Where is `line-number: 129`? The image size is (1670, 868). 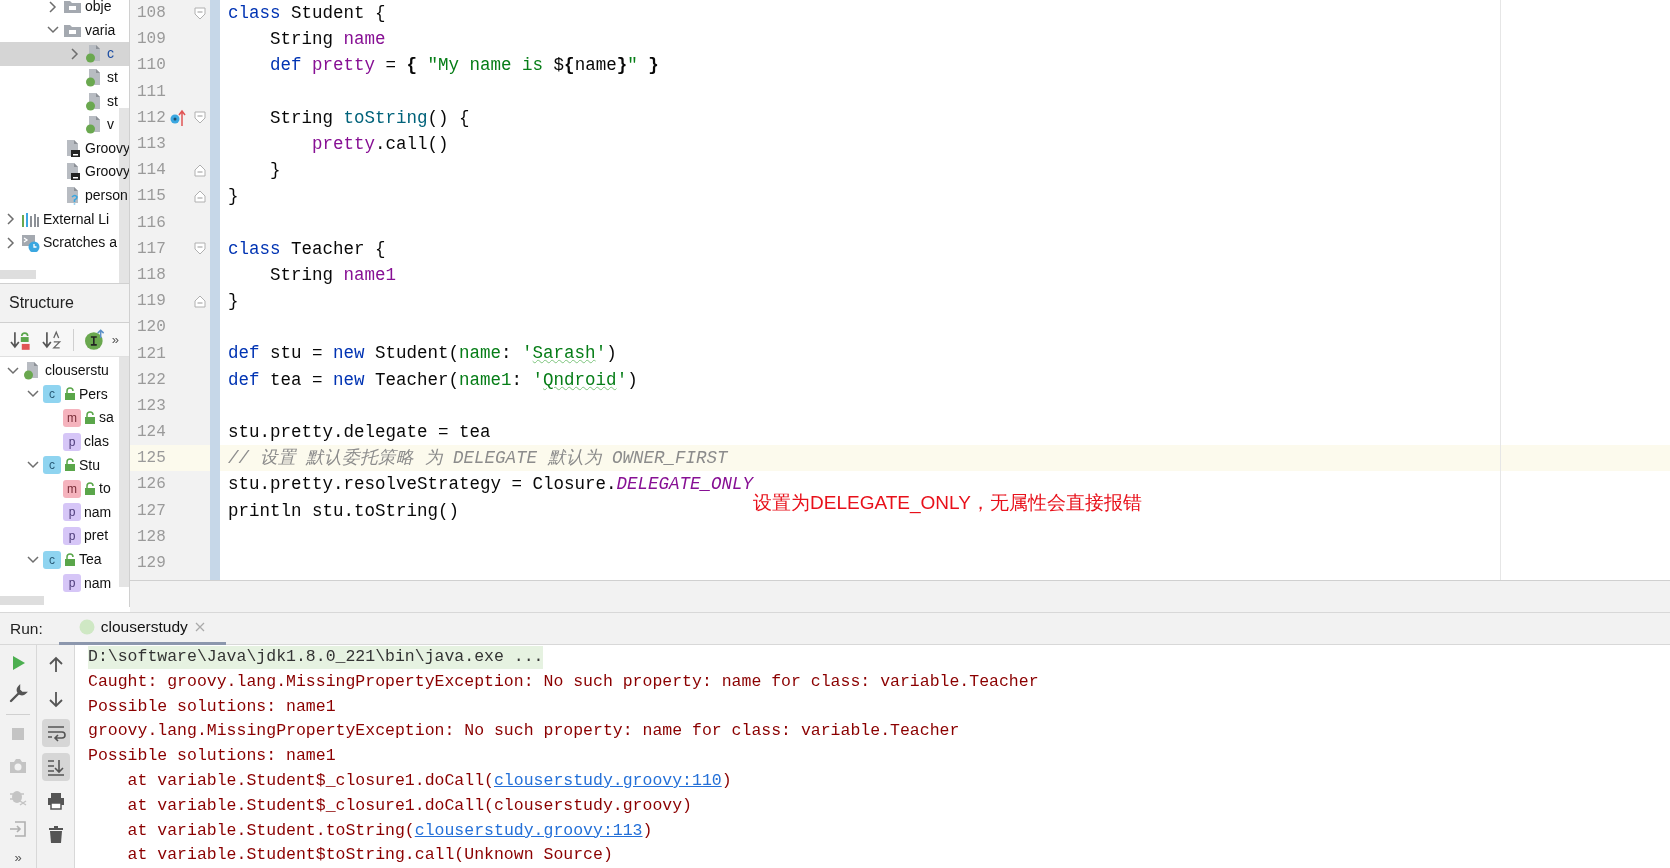
line-number: 129 is located at coordinates (151, 564).